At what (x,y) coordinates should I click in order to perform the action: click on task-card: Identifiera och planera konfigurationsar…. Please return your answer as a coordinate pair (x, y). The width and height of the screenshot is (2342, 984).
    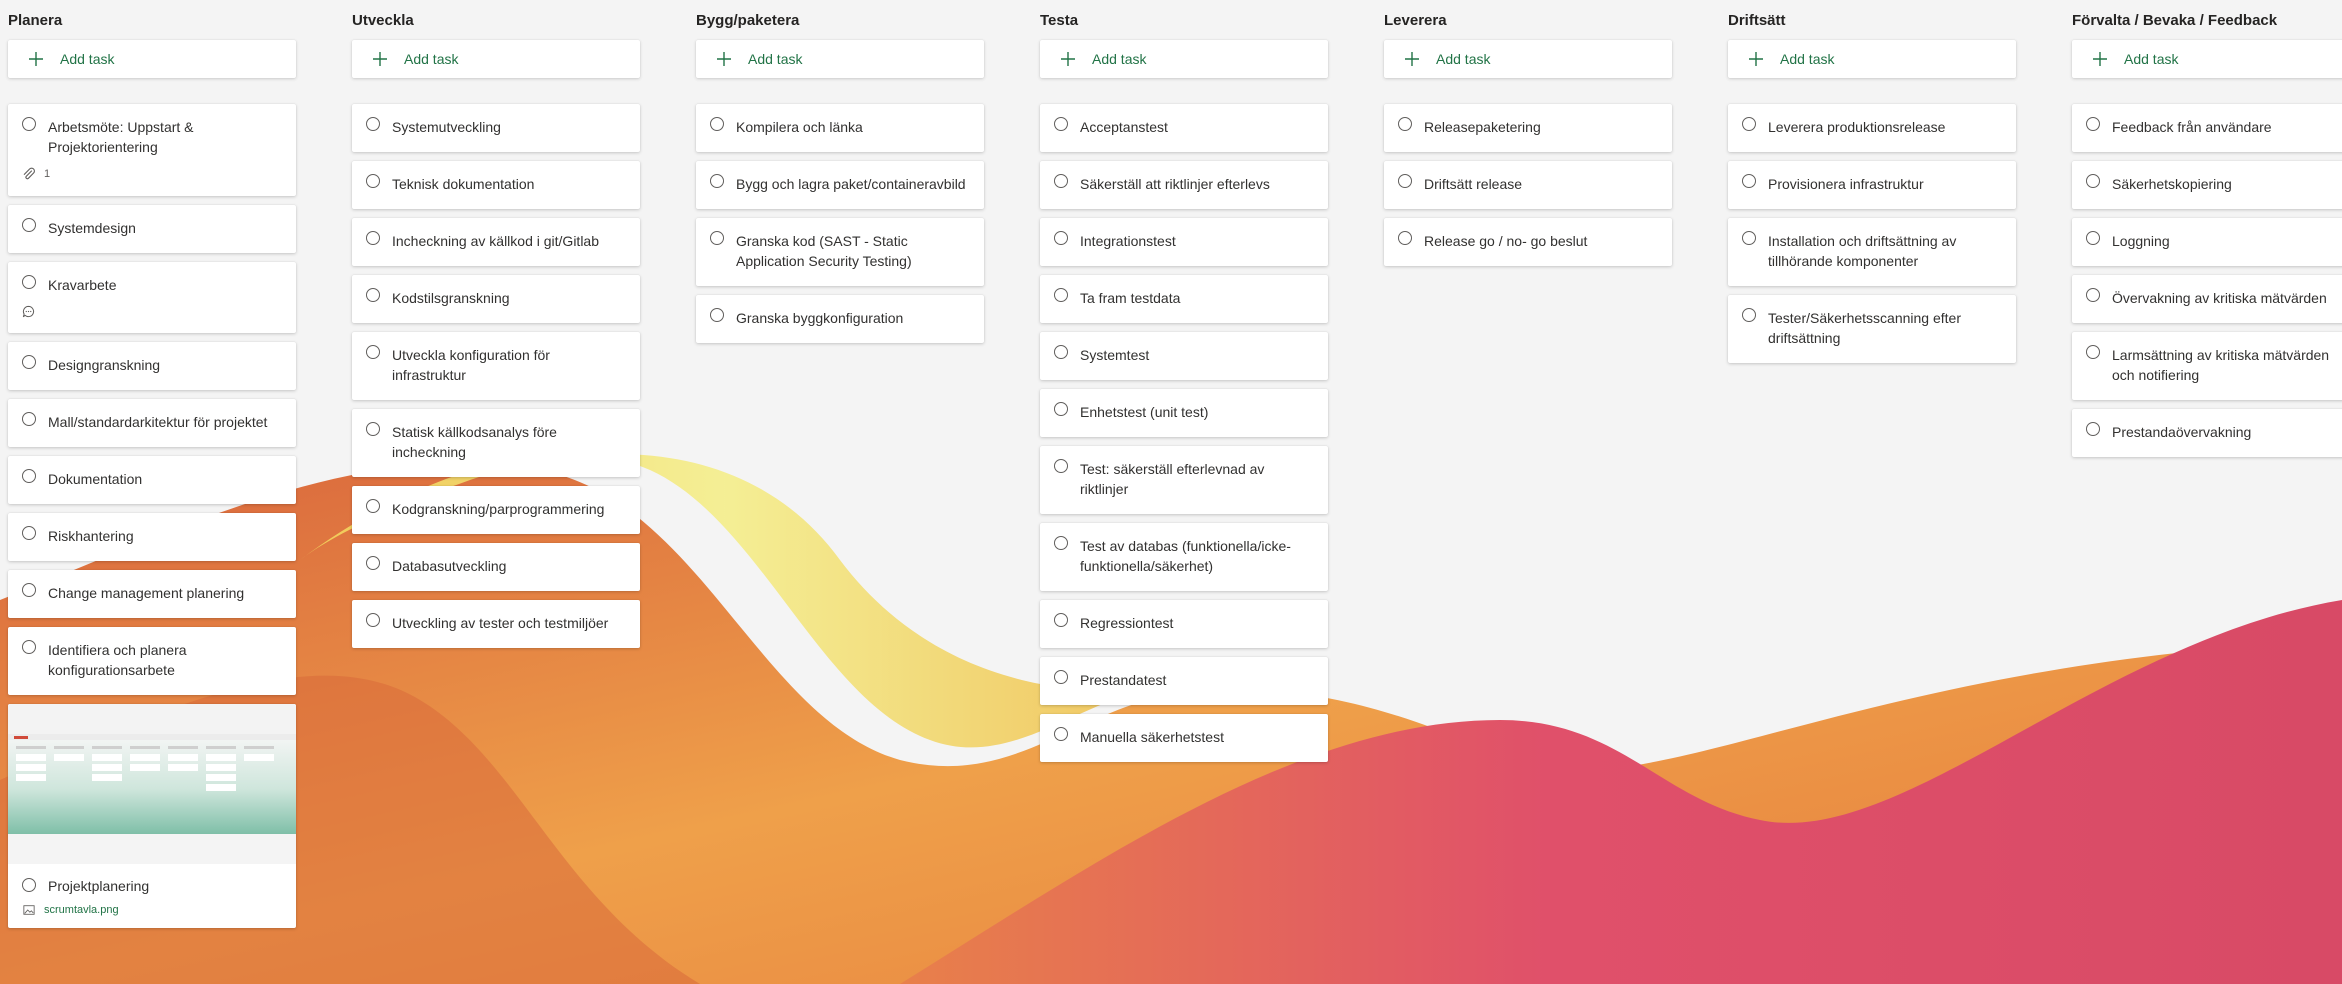
    Looking at the image, I should click on (152, 661).